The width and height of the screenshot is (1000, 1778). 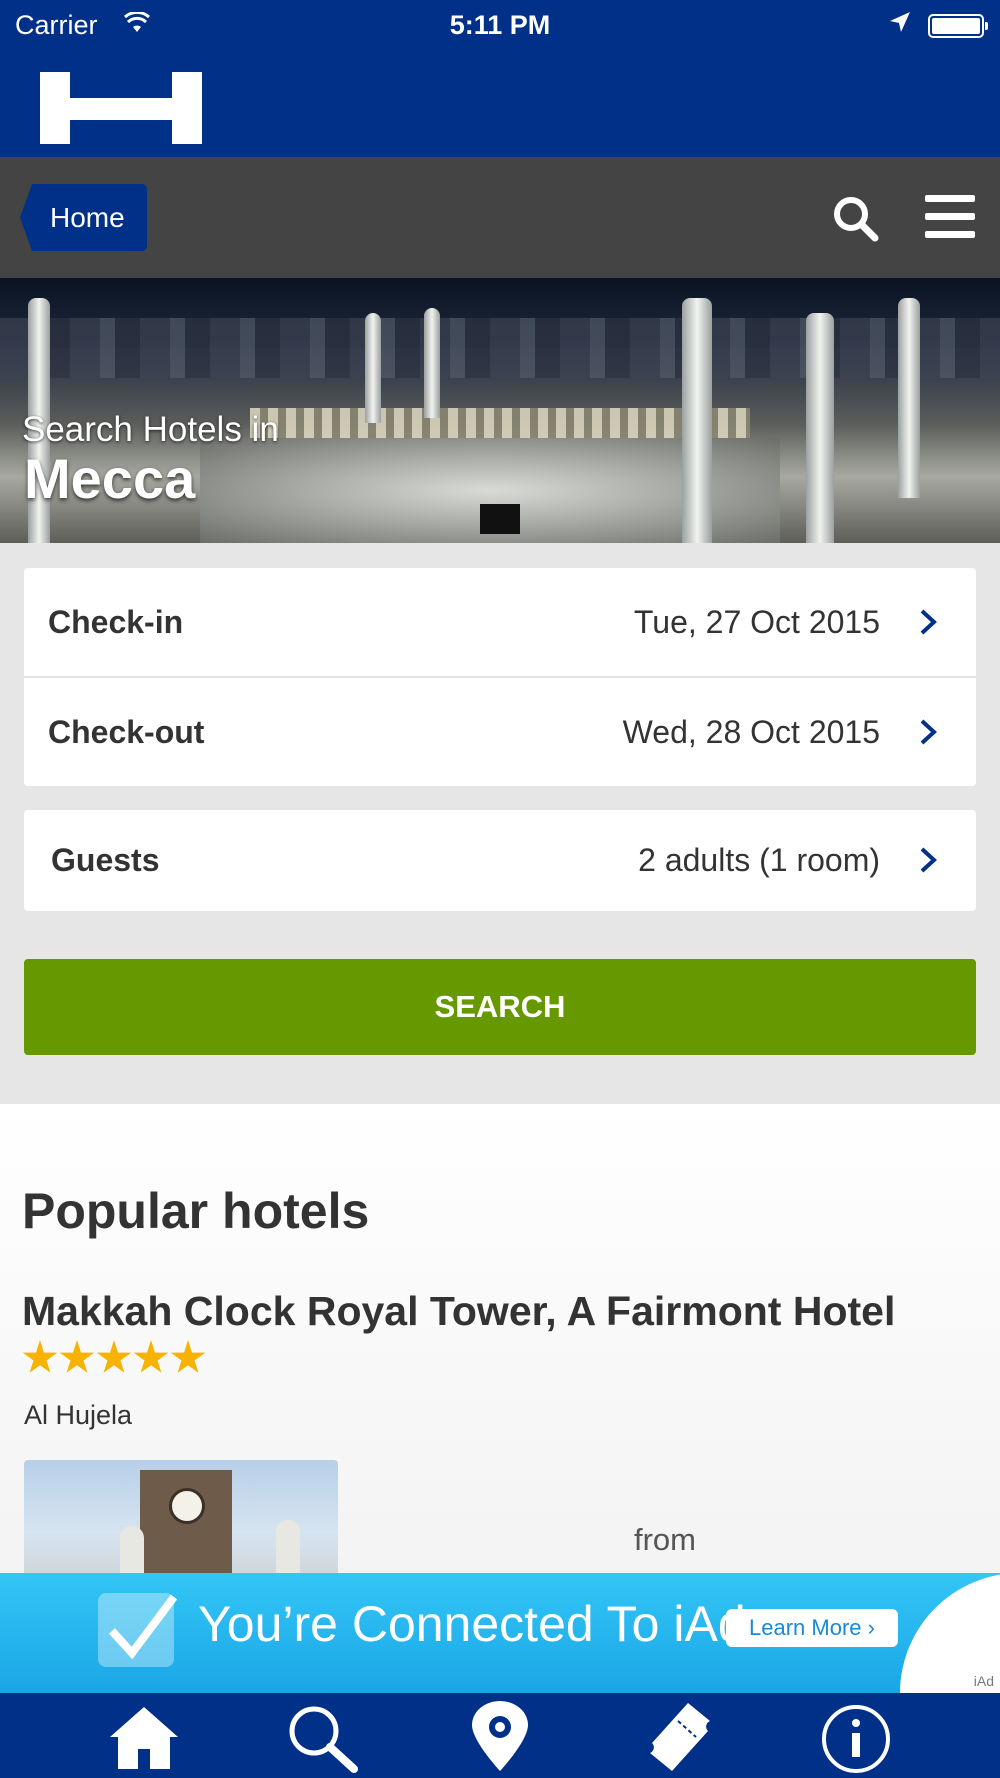 What do you see at coordinates (472, 1624) in the screenshot?
I see `ad-headline: You’re Connected To iAd` at bounding box center [472, 1624].